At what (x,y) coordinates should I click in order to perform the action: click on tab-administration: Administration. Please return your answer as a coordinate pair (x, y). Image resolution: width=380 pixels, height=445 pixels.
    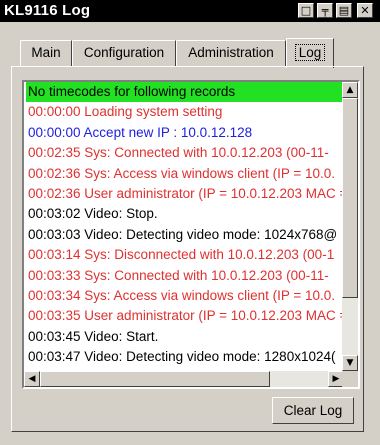
    Looking at the image, I should click on (231, 53).